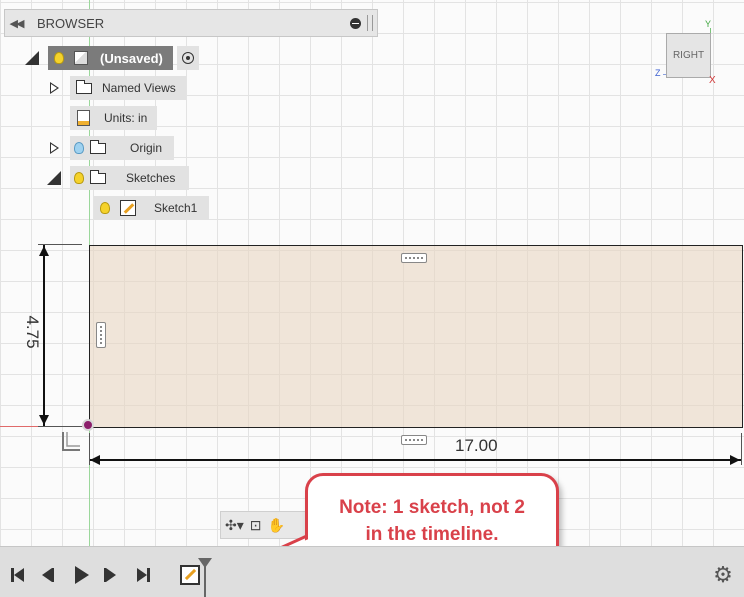  I want to click on tree-row-sketch1: Sketch1, so click(152, 208).